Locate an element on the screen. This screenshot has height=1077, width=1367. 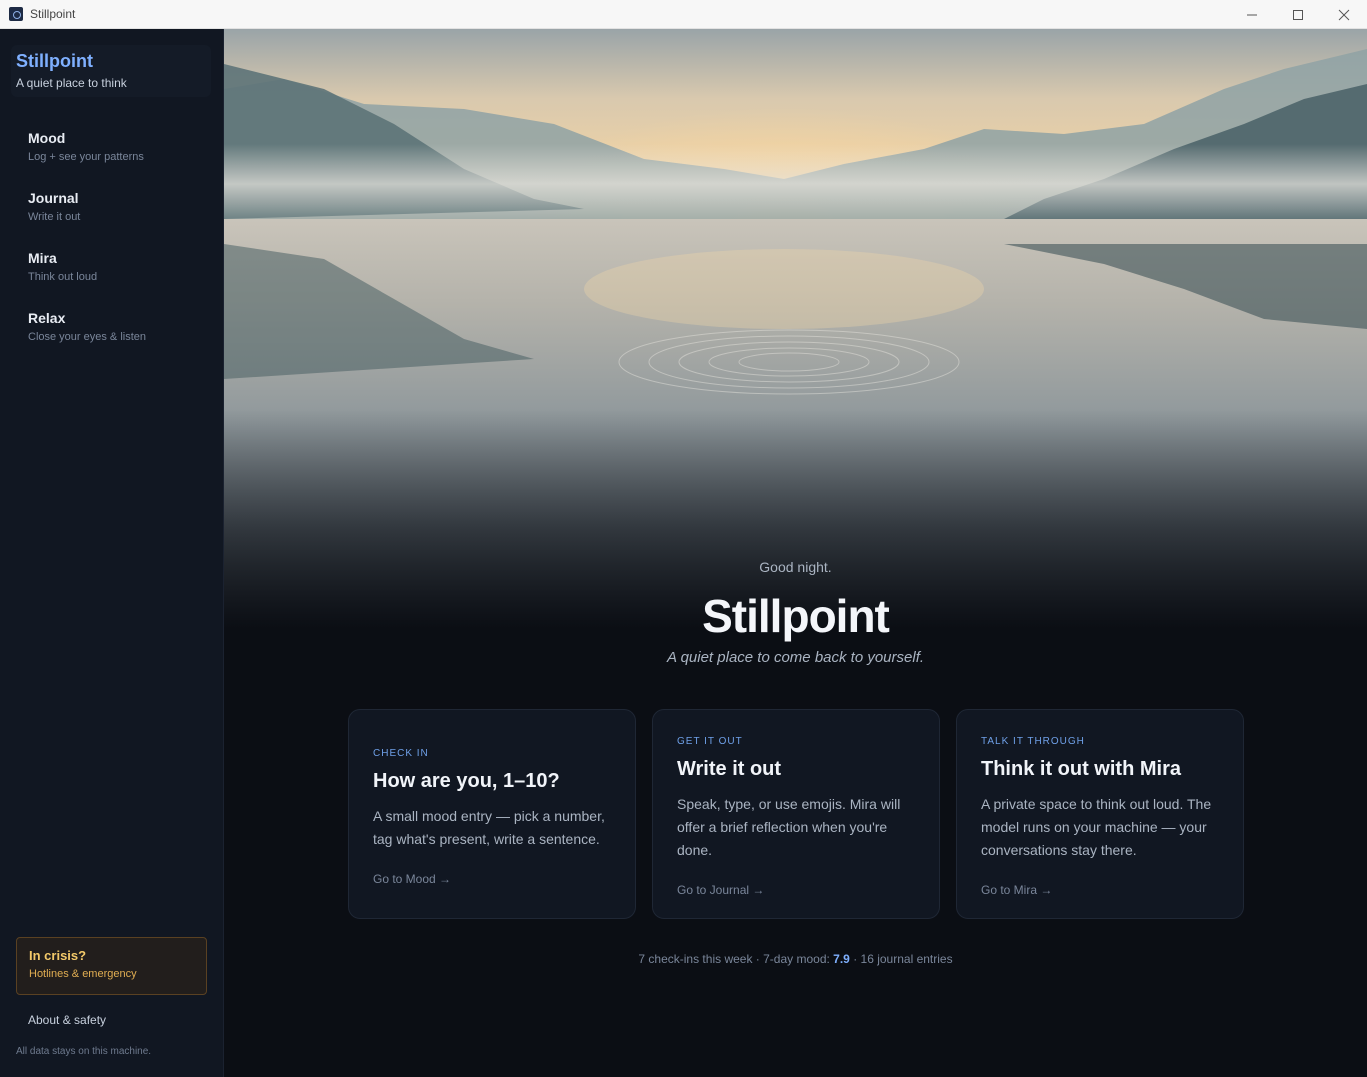
card-eyebrow: TALK IT THROUGH is located at coordinates (1033, 741).